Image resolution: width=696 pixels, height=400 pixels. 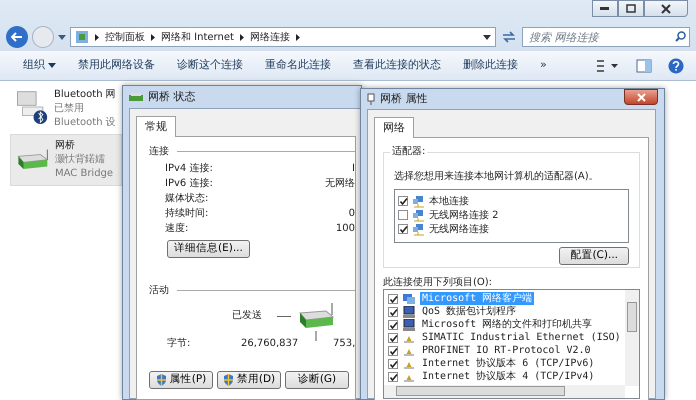 What do you see at coordinates (353, 169) in the screenshot?
I see `field-value: I` at bounding box center [353, 169].